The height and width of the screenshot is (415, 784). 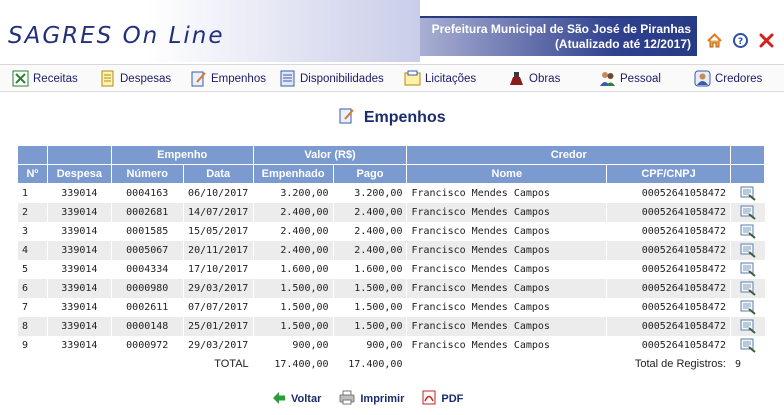 What do you see at coordinates (45, 78) in the screenshot?
I see `menu-item-receitas: Receitas` at bounding box center [45, 78].